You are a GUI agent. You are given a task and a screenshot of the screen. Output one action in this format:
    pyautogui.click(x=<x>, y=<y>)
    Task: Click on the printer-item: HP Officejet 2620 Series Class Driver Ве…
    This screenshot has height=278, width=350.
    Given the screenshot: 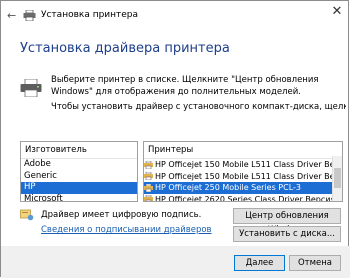 What is the action you would take?
    pyautogui.click(x=243, y=198)
    